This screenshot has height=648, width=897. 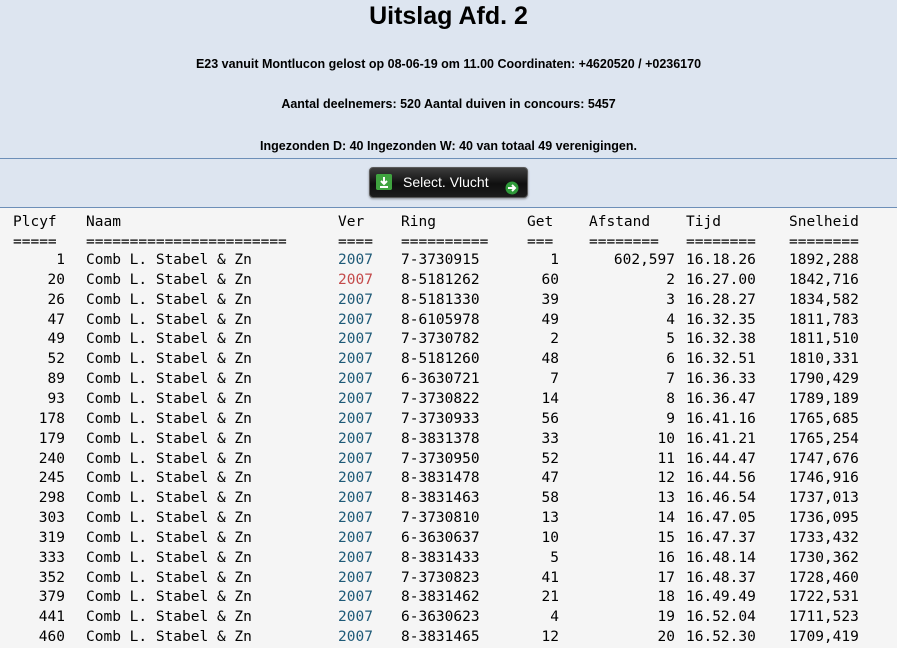 I want to click on cell-afstand: 14, so click(x=666, y=518).